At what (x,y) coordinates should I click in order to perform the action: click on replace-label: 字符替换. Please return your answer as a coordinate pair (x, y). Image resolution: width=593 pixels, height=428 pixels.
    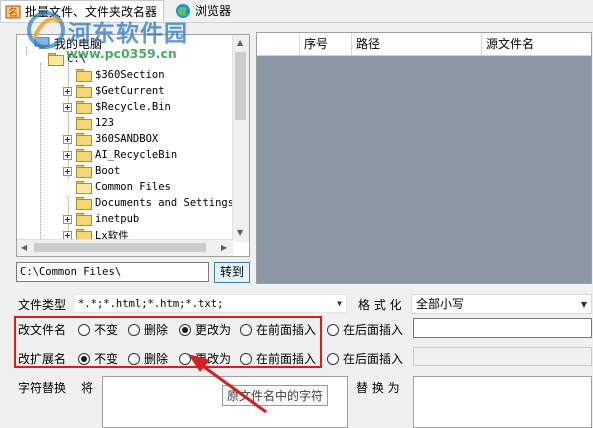
    Looking at the image, I should click on (42, 388).